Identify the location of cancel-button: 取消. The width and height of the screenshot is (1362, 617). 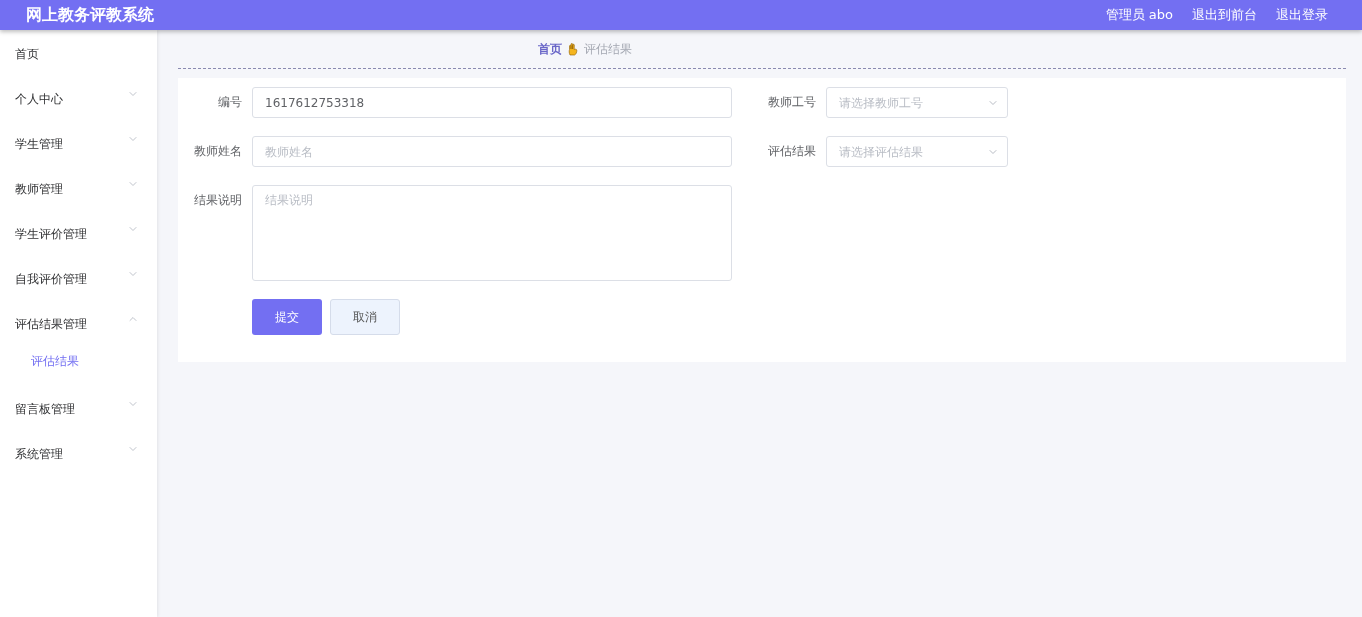
(365, 317).